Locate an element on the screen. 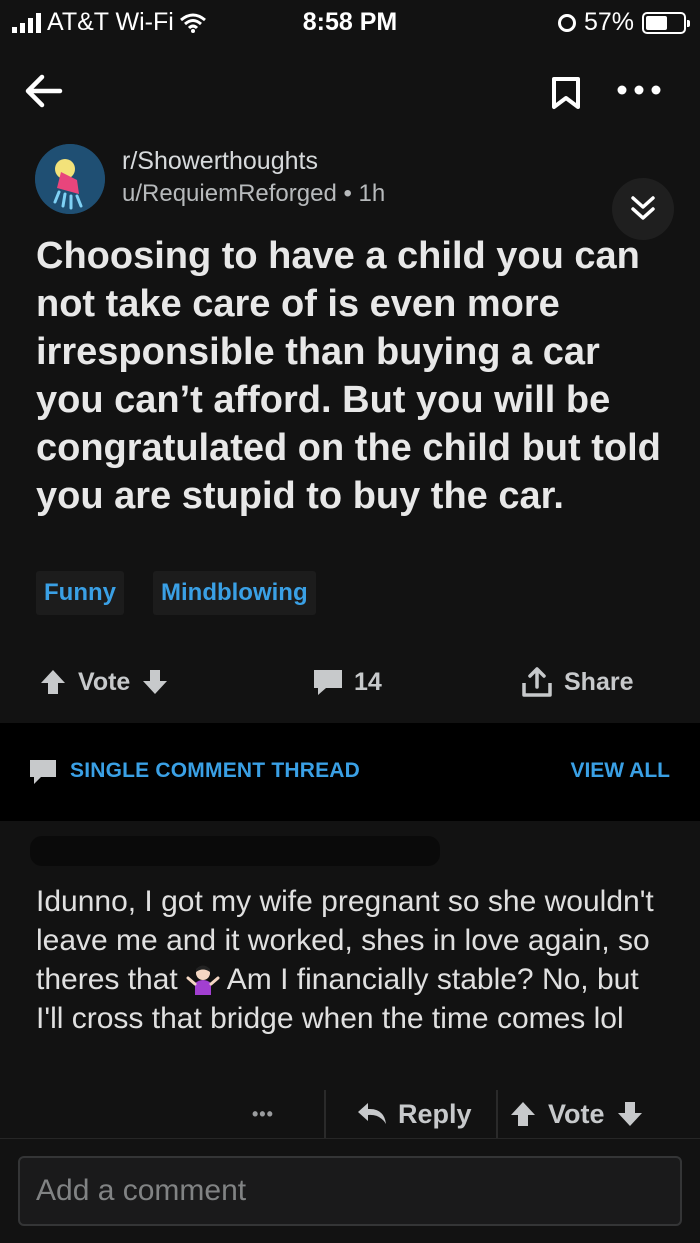 This screenshot has height=1243, width=700. flair-mindblowing: Mindblowing is located at coordinates (234, 593).